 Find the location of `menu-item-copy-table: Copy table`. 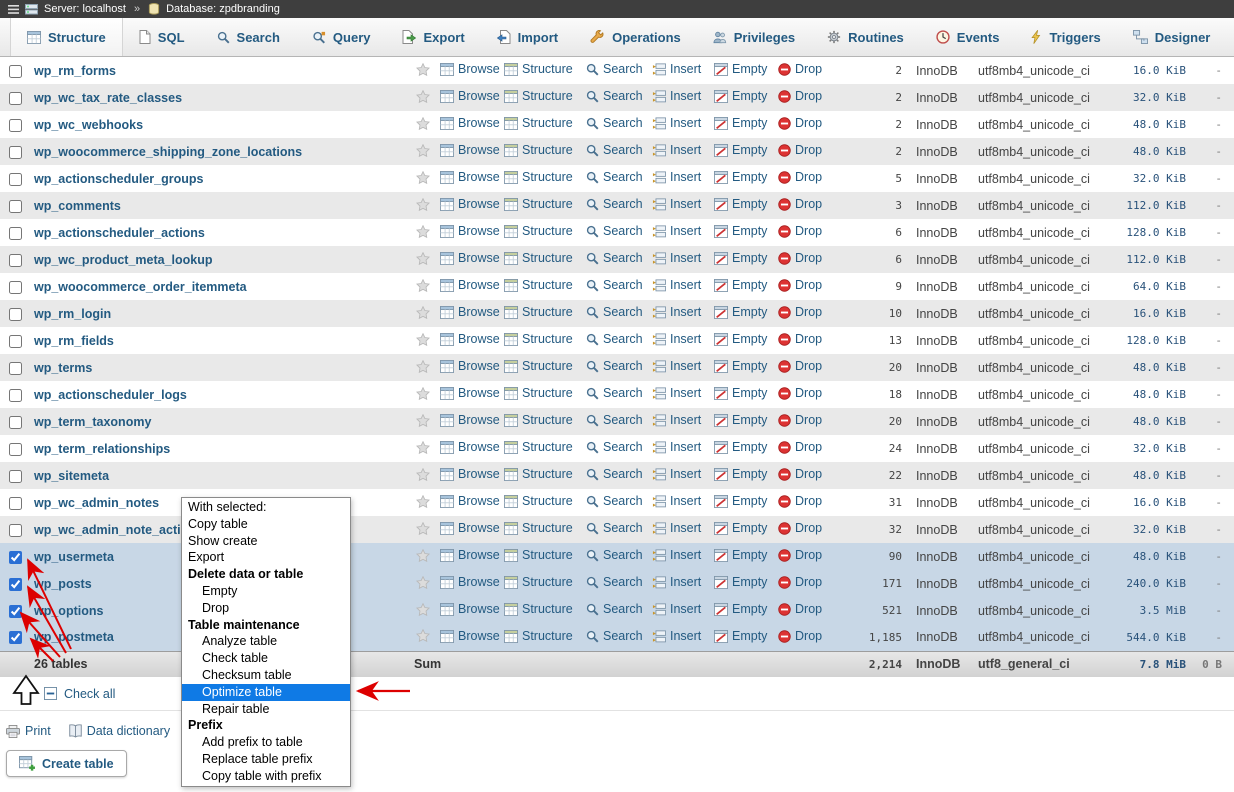

menu-item-copy-table: Copy table is located at coordinates (266, 524).